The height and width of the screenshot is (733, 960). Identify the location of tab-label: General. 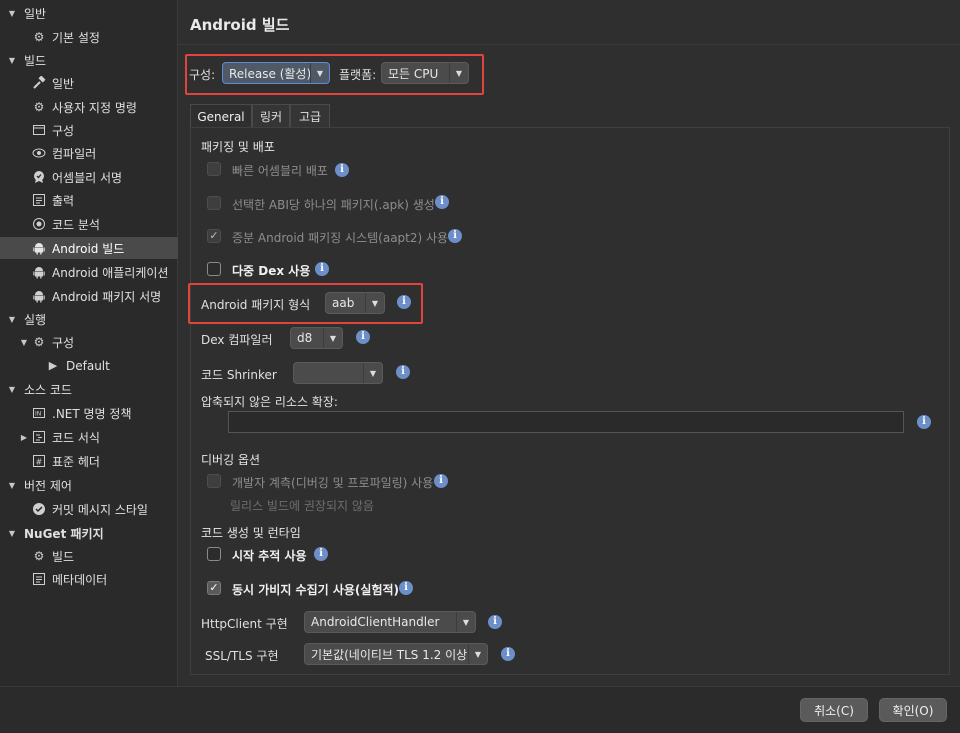
(221, 116).